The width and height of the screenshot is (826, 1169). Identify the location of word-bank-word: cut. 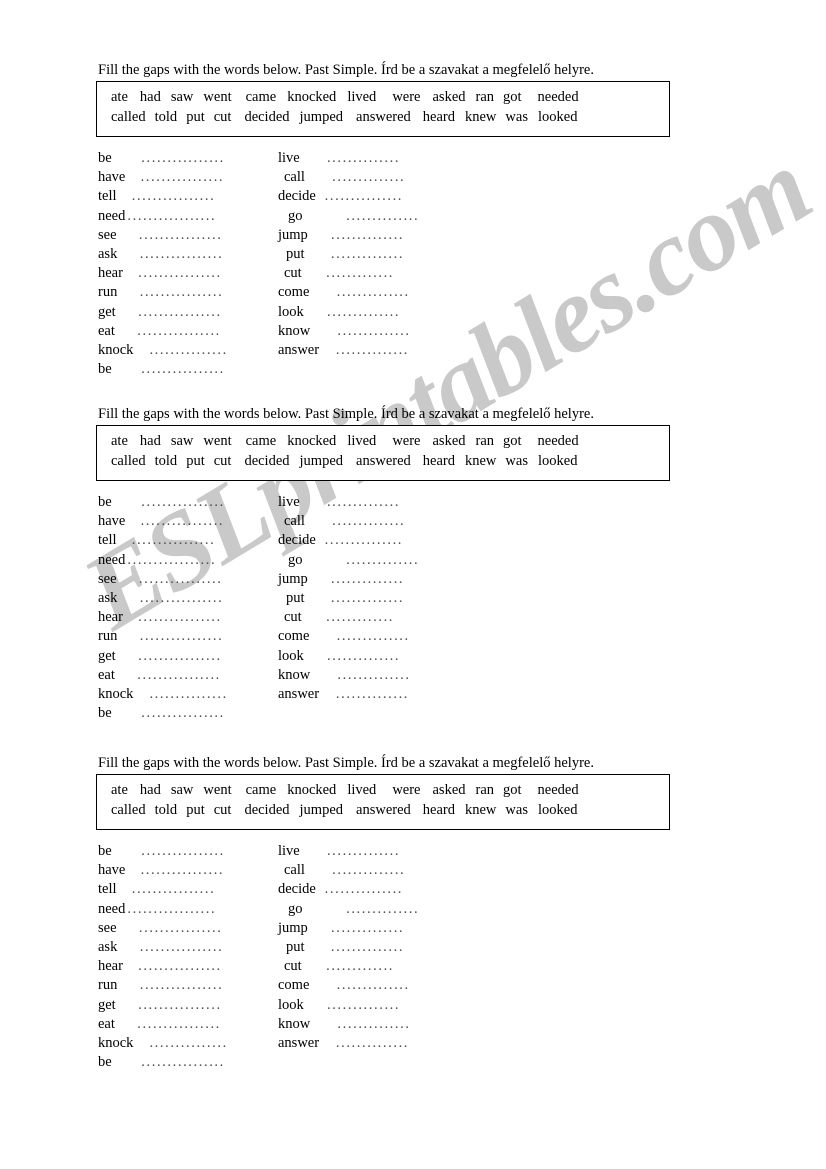
(223, 810).